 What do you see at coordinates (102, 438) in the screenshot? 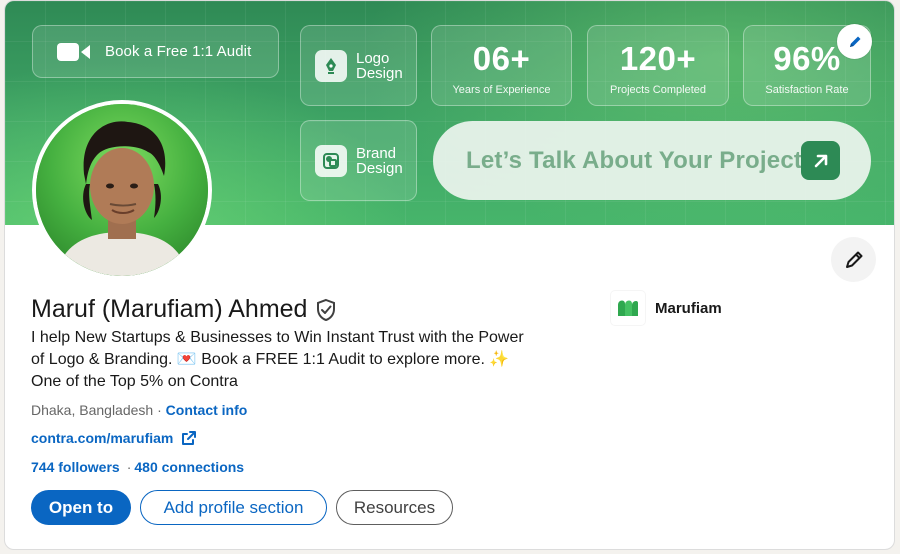
I see `website-url: contra.com/marufiam` at bounding box center [102, 438].